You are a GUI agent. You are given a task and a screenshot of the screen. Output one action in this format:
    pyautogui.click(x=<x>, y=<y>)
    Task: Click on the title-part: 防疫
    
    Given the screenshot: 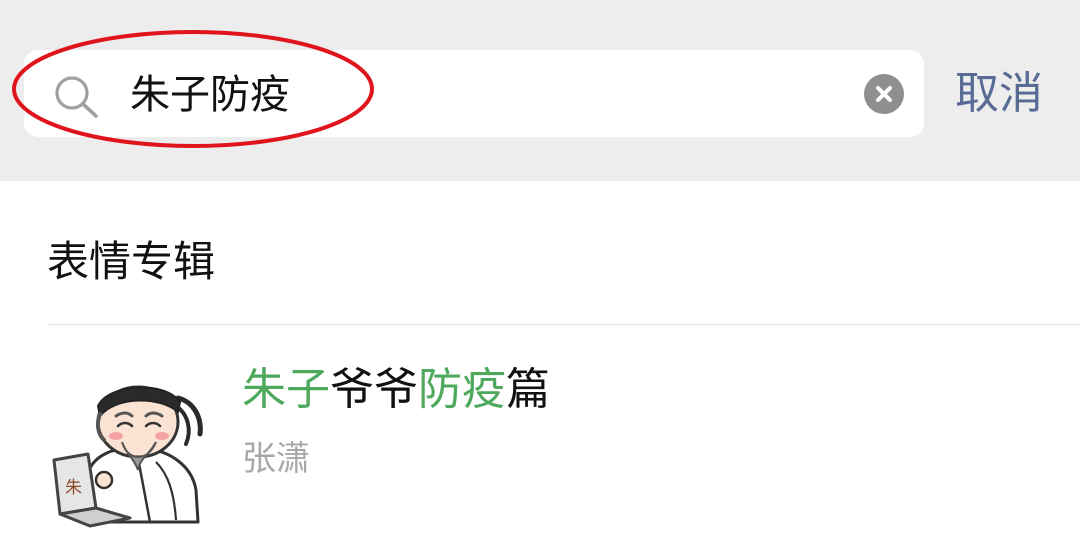 What is the action you would take?
    pyautogui.click(x=462, y=389)
    